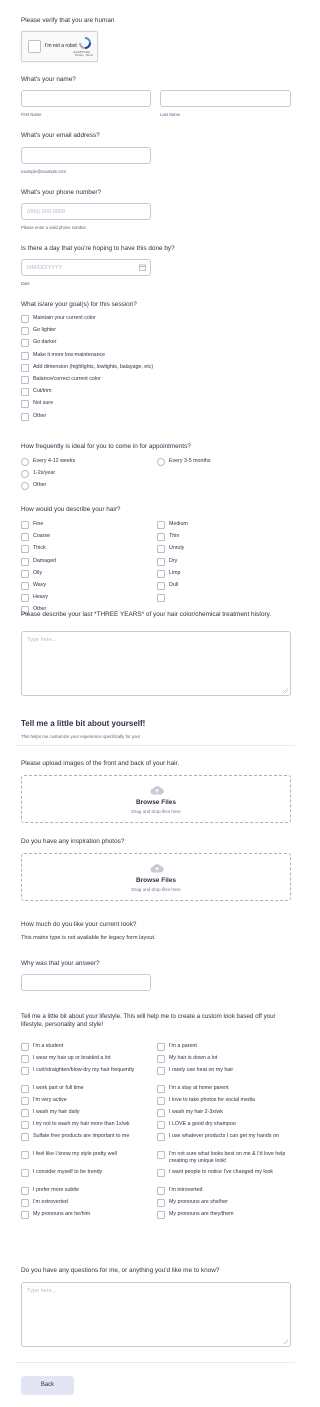 Image resolution: width=320 pixels, height=1407 pixels. Describe the element at coordinates (46, 212) in the screenshot. I see `phone-placeholder: (000) 000-0000` at that location.